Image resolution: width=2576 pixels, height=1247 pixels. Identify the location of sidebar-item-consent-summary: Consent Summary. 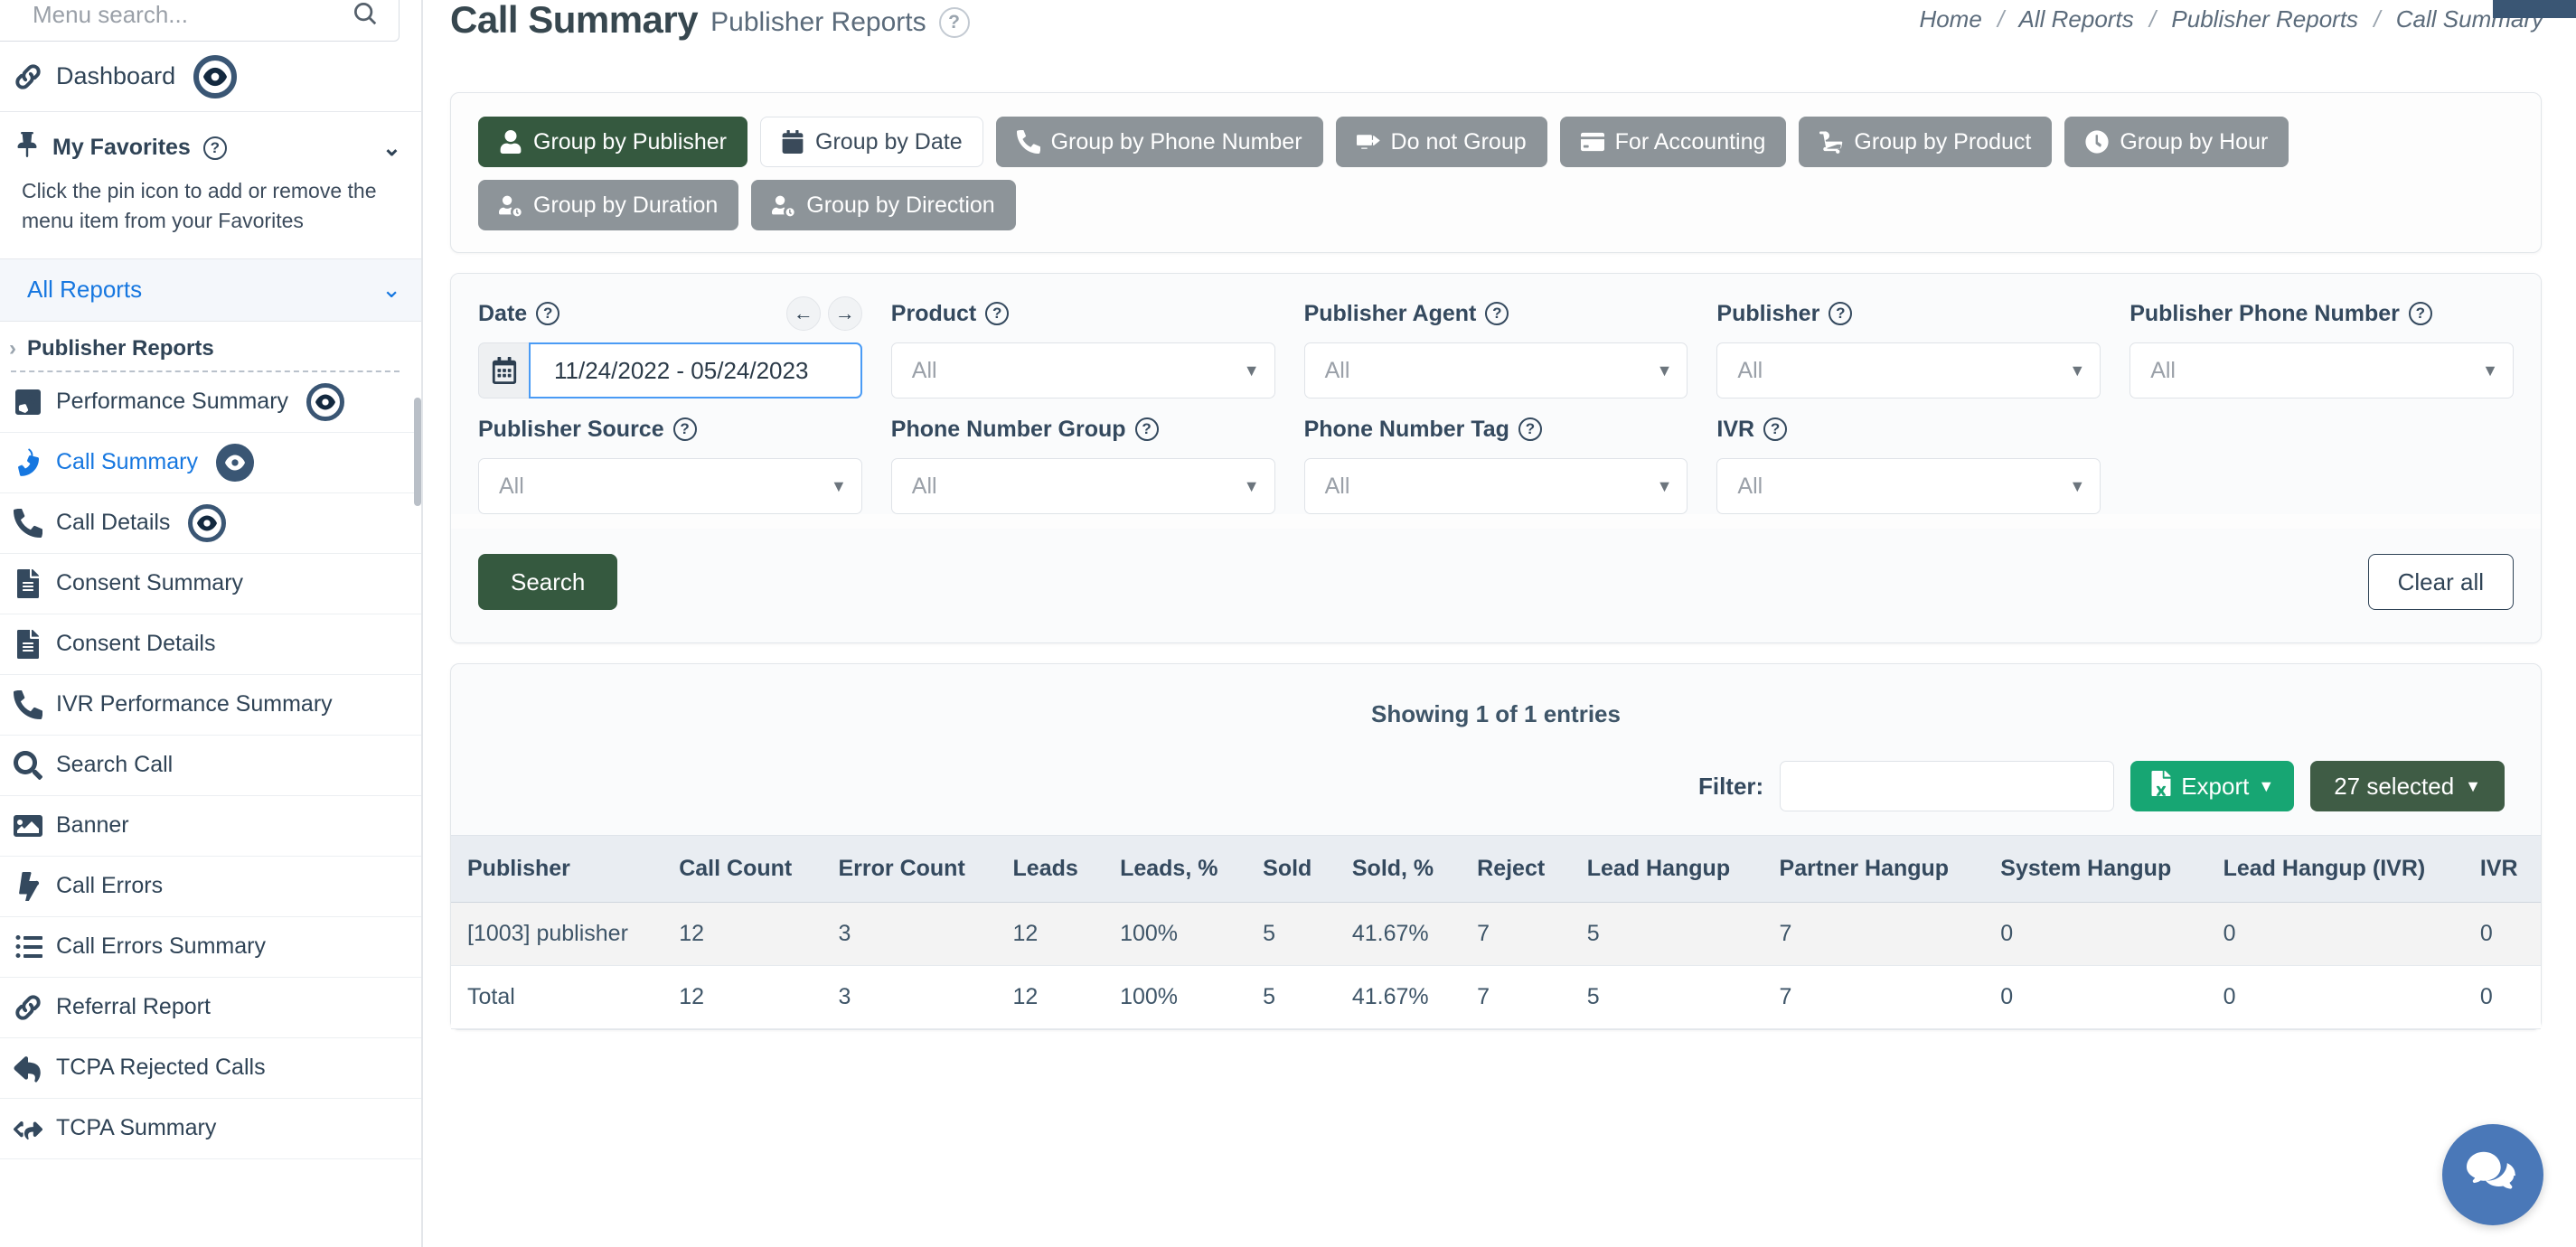
(211, 584).